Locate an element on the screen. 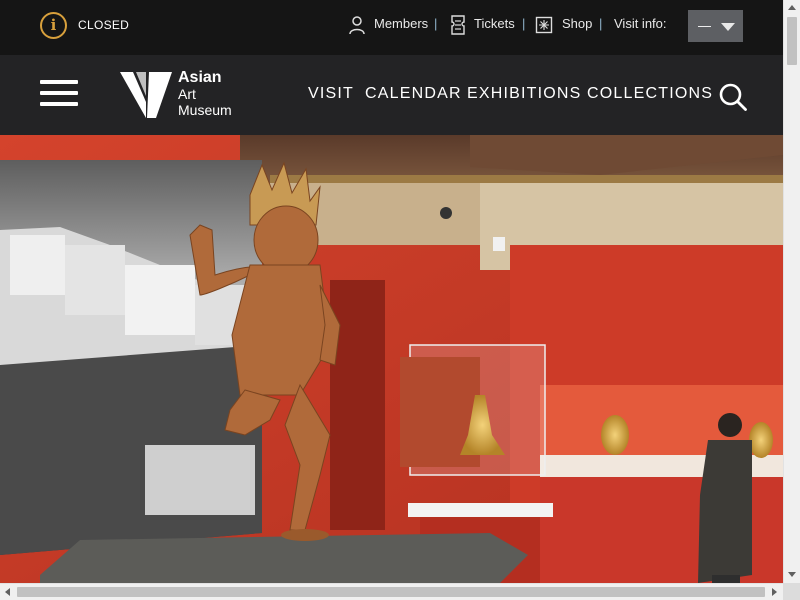 The width and height of the screenshot is (800, 600). museum-logo-icon is located at coordinates (146, 95).